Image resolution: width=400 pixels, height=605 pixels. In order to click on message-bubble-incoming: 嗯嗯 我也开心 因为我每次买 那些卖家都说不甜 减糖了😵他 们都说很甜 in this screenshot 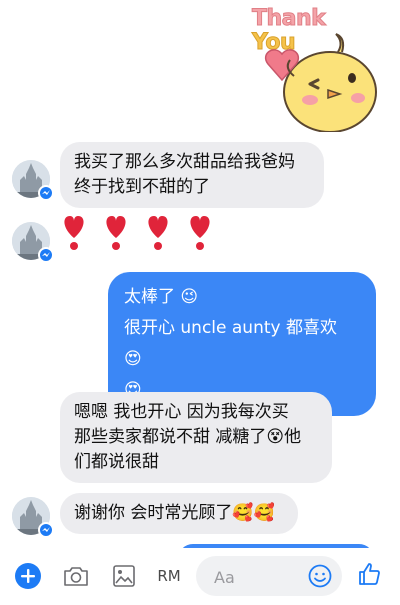, I will do `click(196, 437)`.